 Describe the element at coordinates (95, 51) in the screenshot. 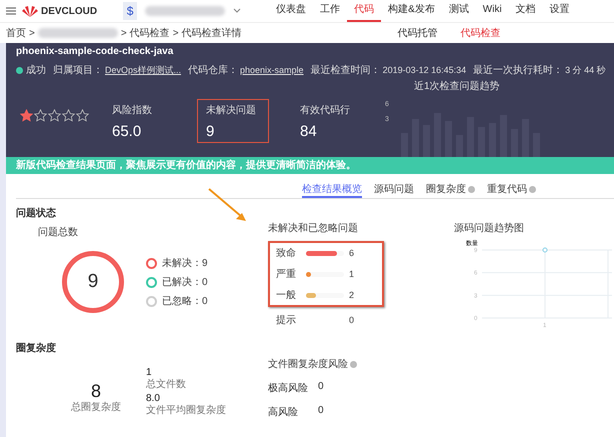

I see `project-title: phoenix-sample-code-check-java` at that location.